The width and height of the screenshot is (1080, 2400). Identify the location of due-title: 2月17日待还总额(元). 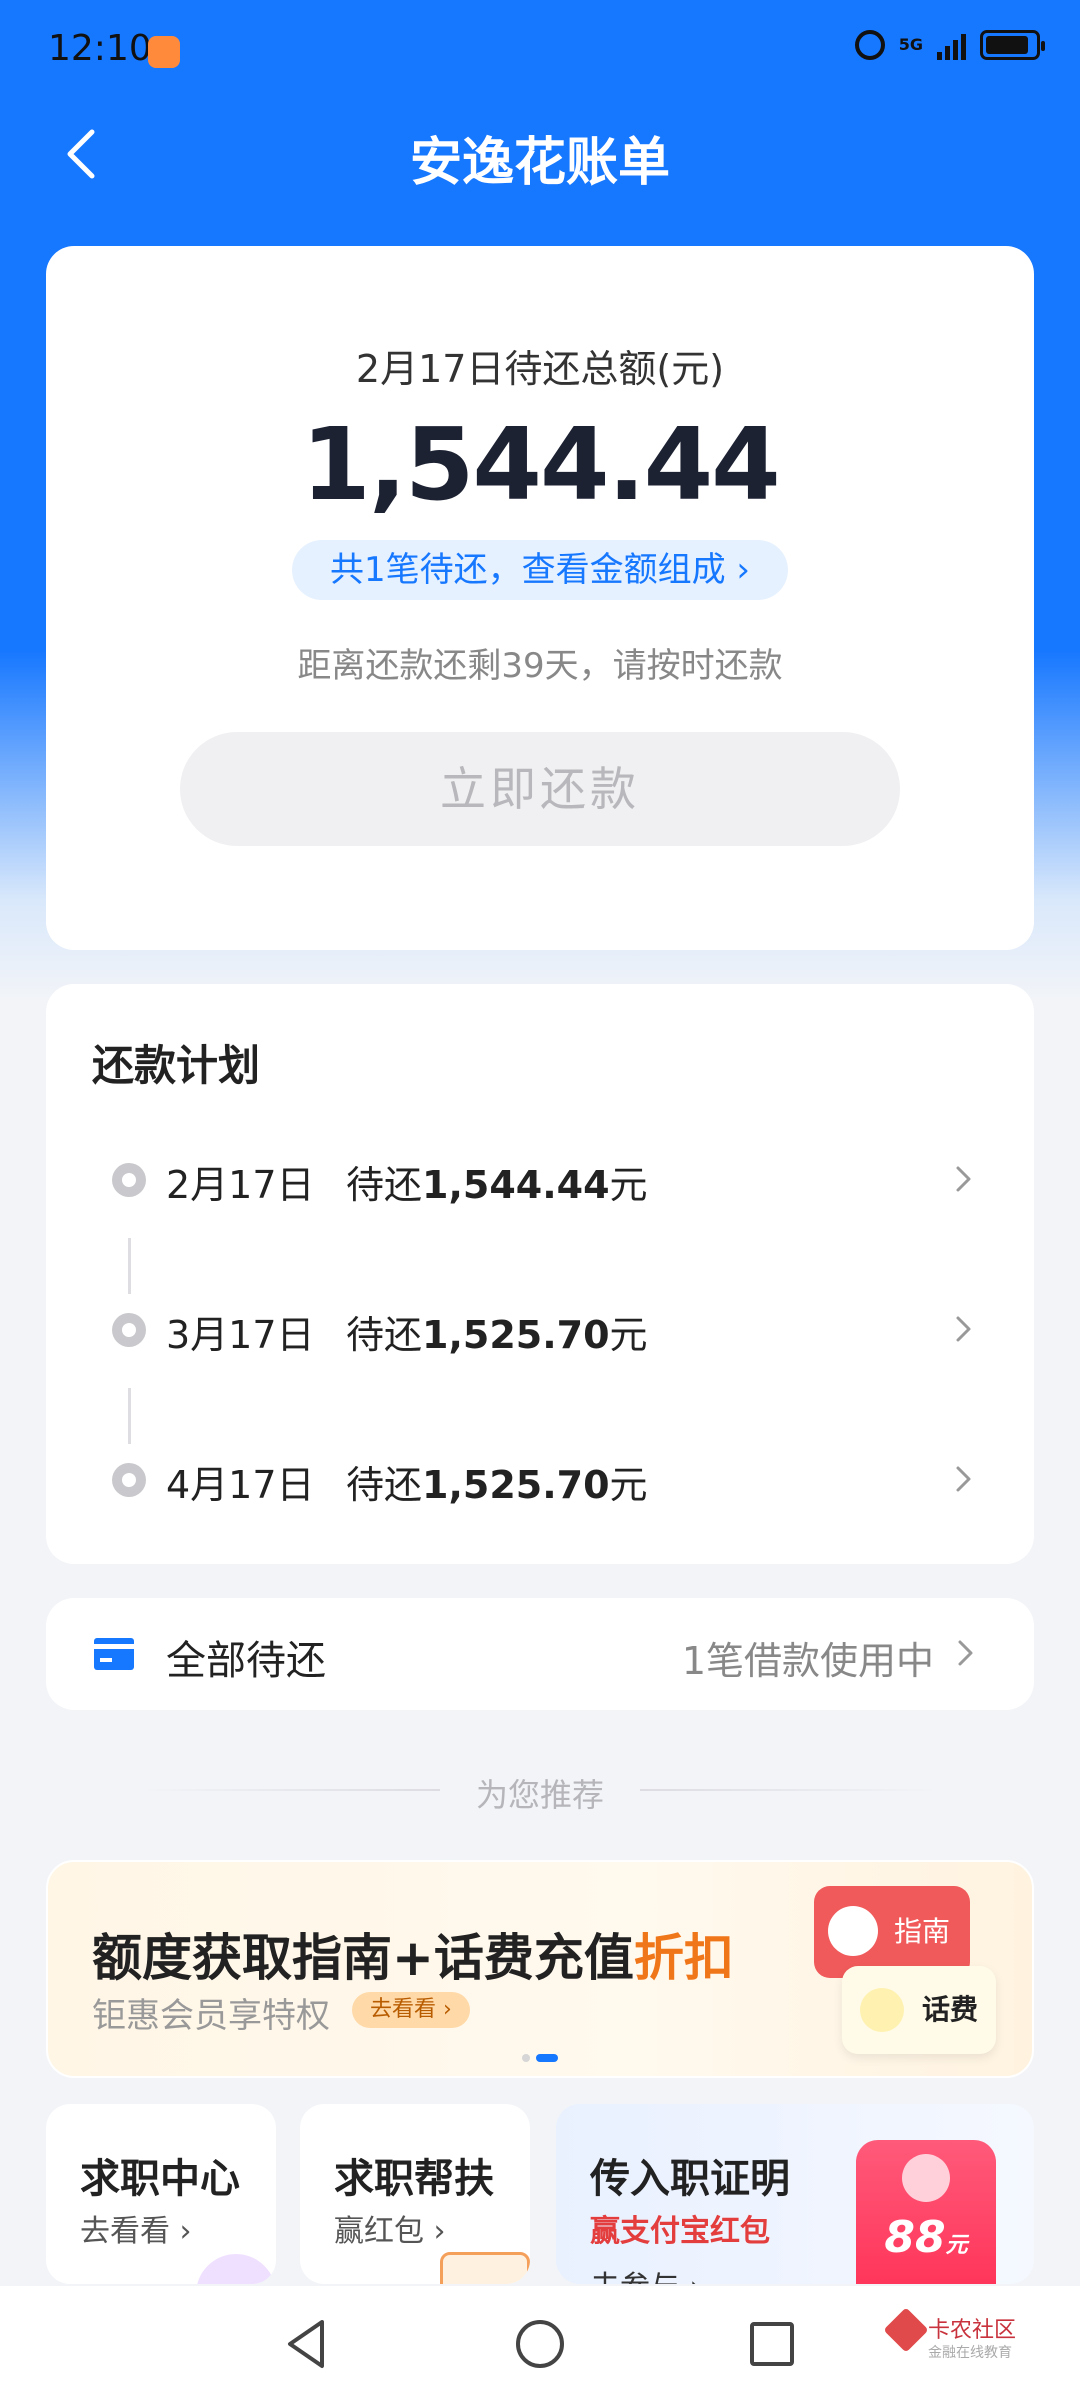
(540, 369).